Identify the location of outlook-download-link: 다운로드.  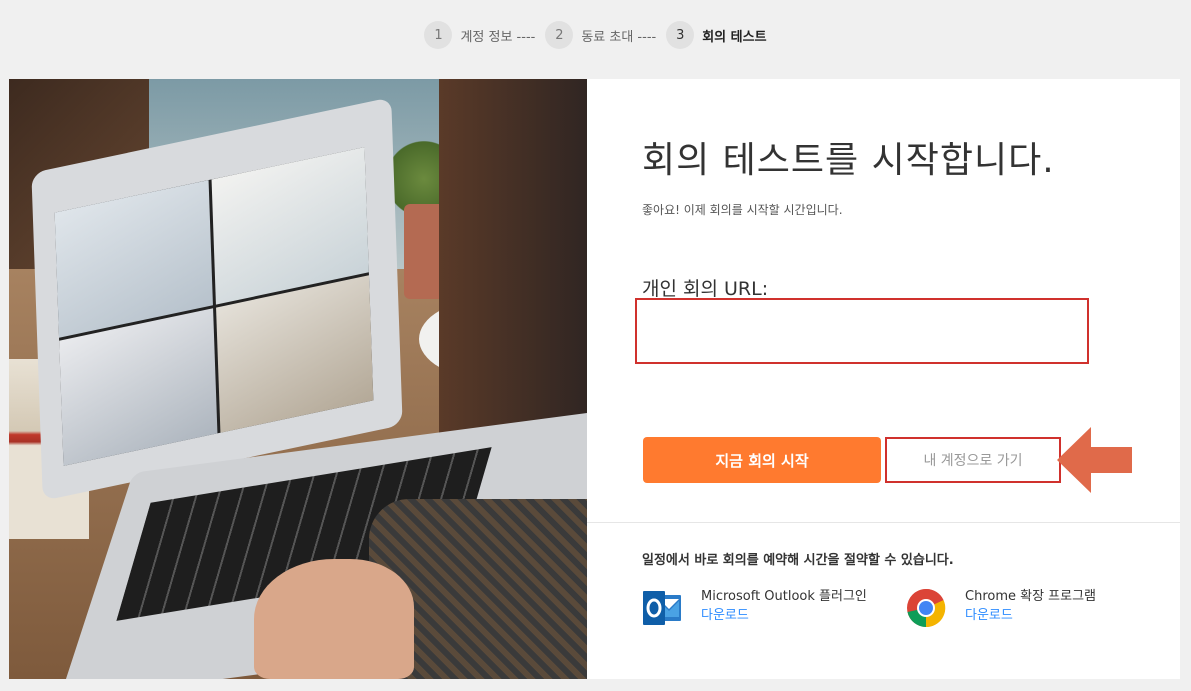
(786, 615).